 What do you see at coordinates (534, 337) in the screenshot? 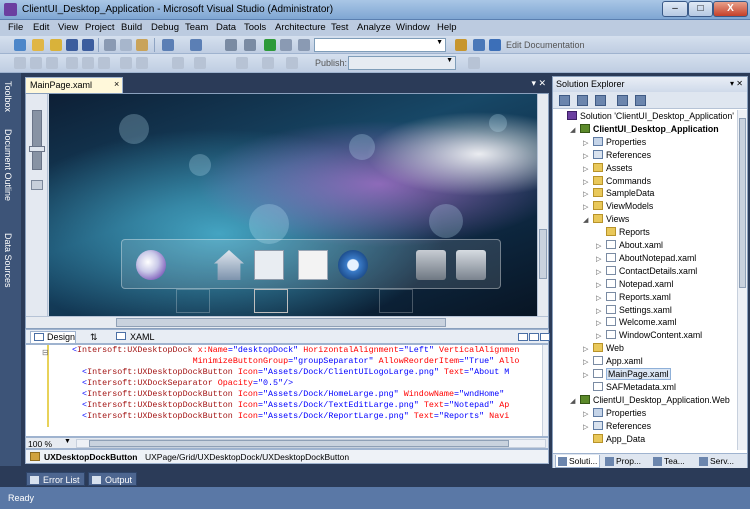
I see `horizontal-split-icon` at bounding box center [534, 337].